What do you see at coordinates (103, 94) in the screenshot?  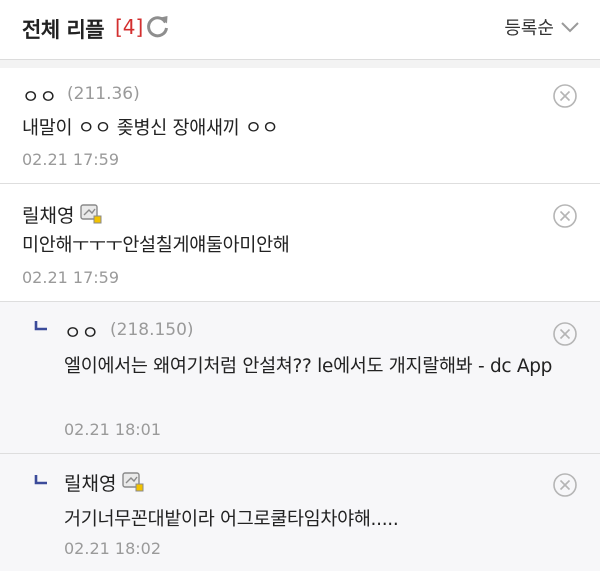 I see `comment-ip: (211.36)` at bounding box center [103, 94].